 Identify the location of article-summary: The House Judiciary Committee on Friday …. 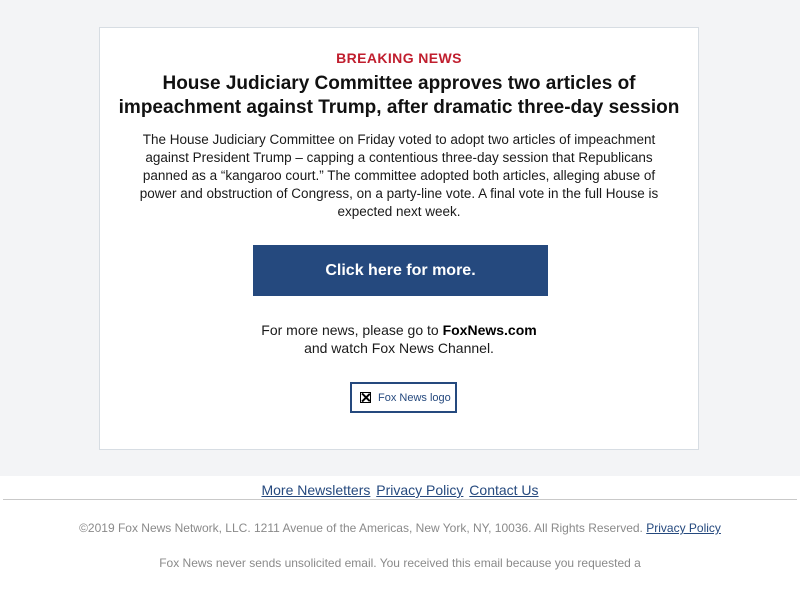
(399, 175).